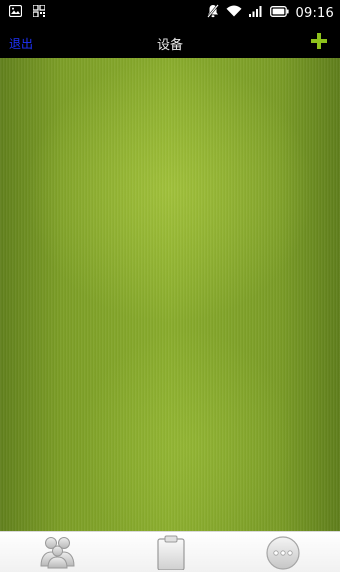 Image resolution: width=340 pixels, height=572 pixels. Describe the element at coordinates (234, 13) in the screenshot. I see `wifi-icon` at that location.